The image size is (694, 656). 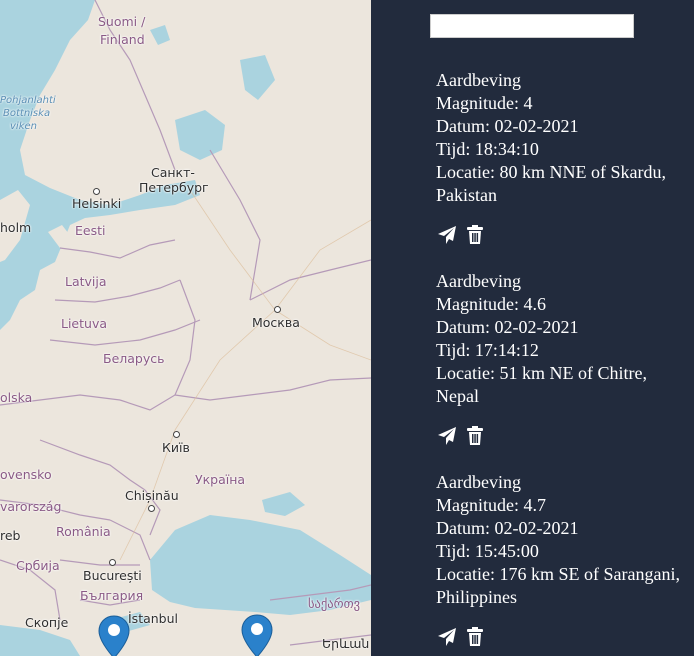 What do you see at coordinates (112, 575) in the screenshot?
I see `map-label-bucuresti: București` at bounding box center [112, 575].